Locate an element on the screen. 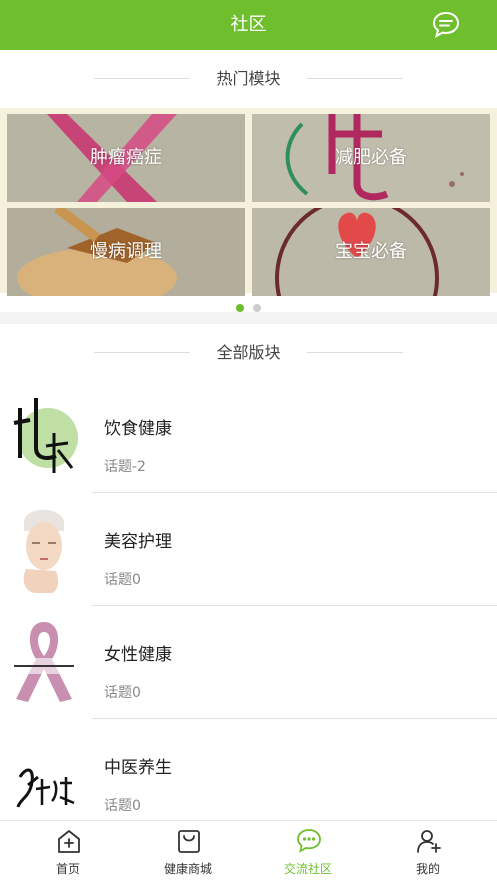 The width and height of the screenshot is (497, 883). bottom-tab-bar: 首页 健康商城 交流社区 我的 is located at coordinates (248, 851).